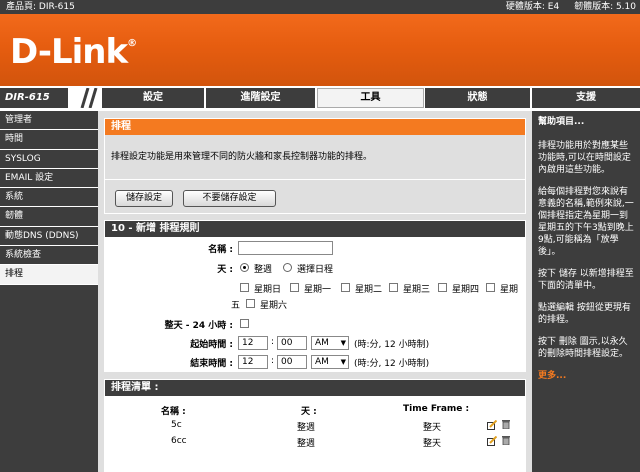  I want to click on help-paragraph: 排程功能用於對應某些功能時,可以在時間設定內啟用這些功能。, so click(584, 158).